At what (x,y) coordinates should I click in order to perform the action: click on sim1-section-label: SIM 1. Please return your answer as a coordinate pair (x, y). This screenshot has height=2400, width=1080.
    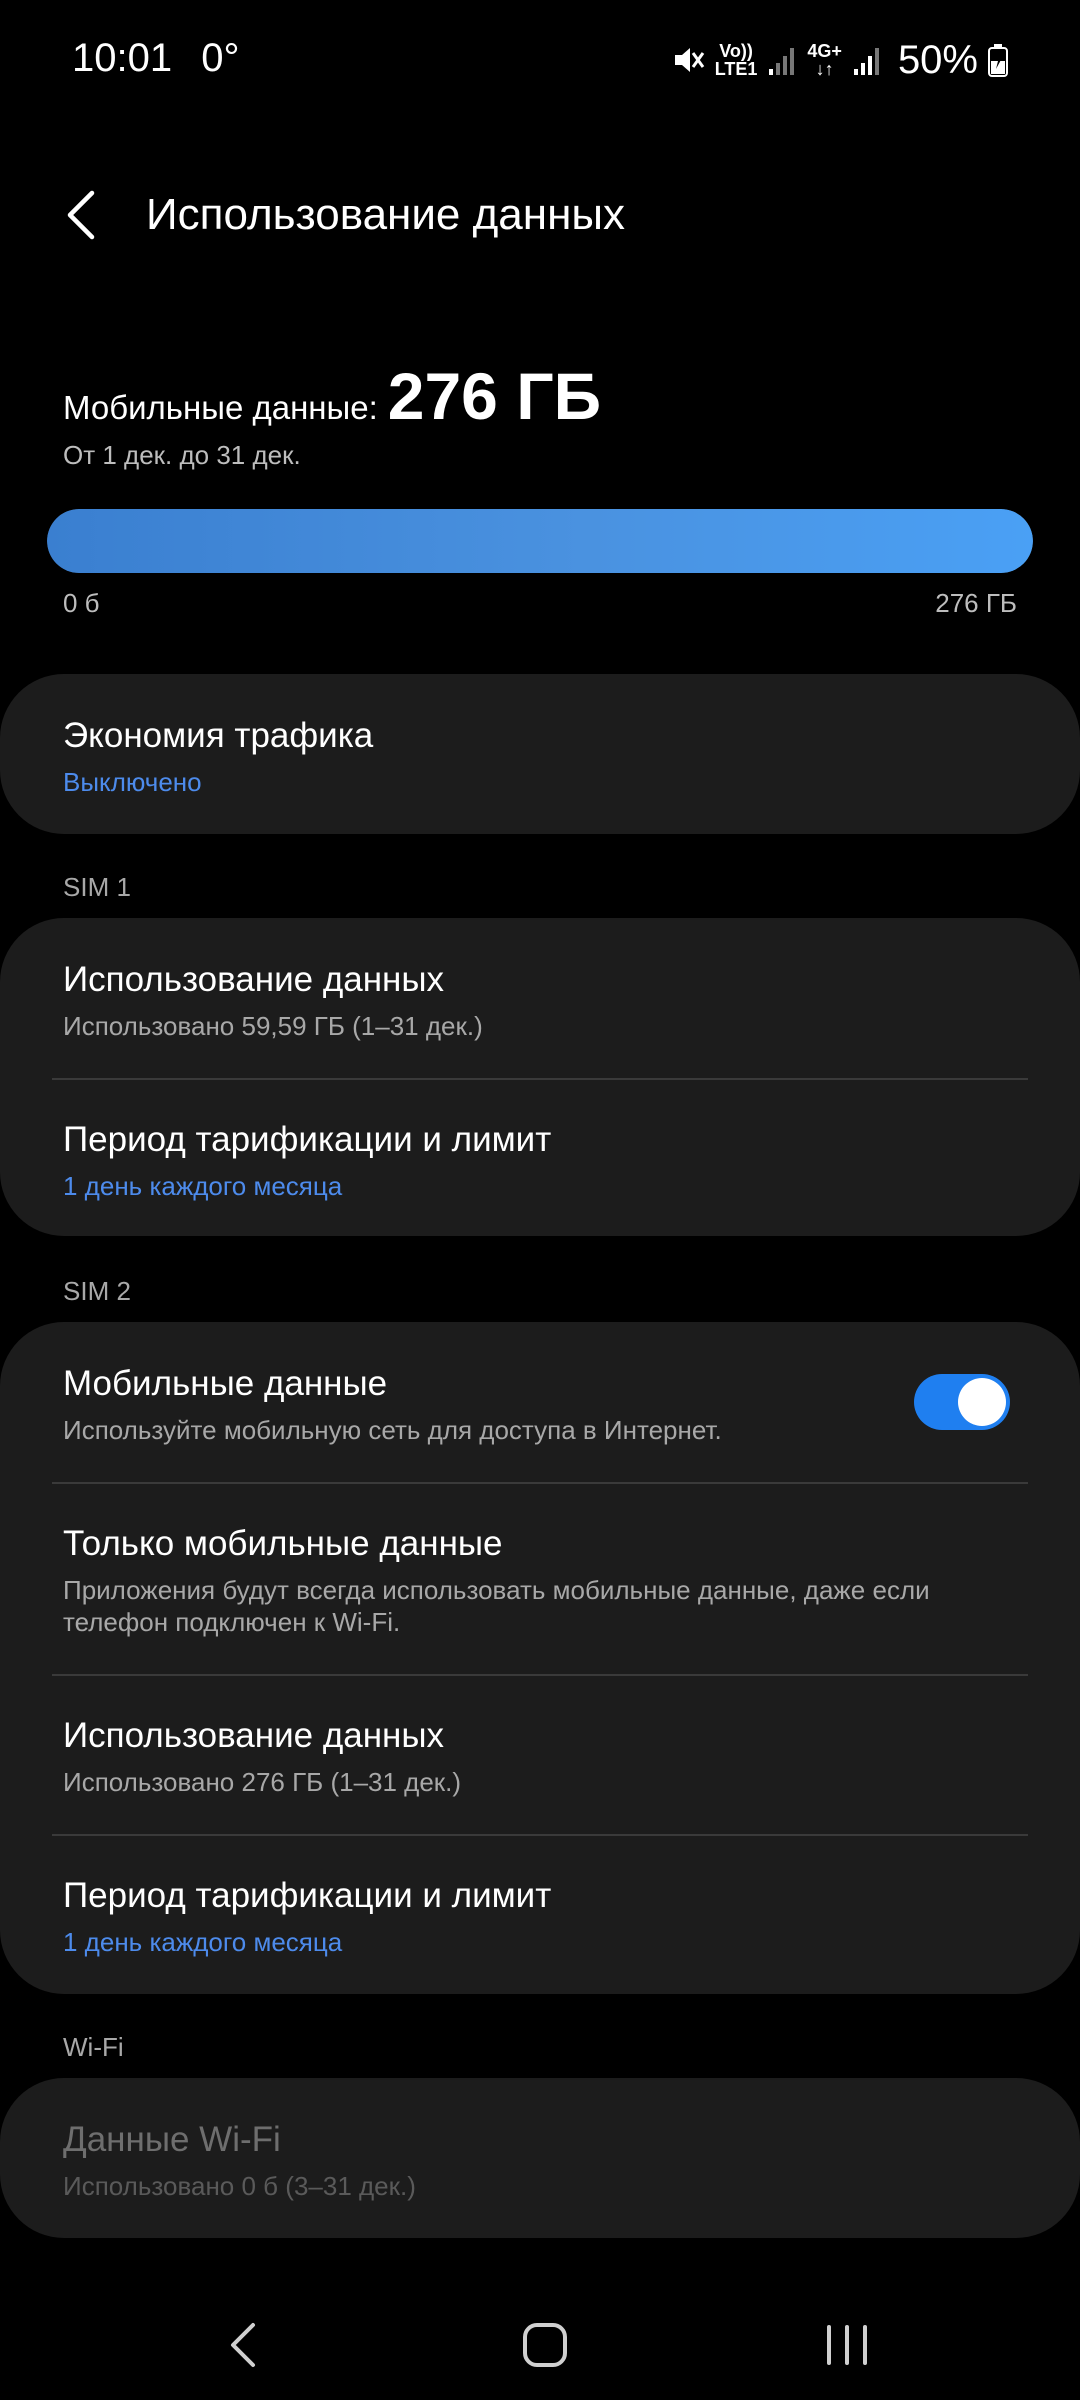
    Looking at the image, I should click on (97, 887).